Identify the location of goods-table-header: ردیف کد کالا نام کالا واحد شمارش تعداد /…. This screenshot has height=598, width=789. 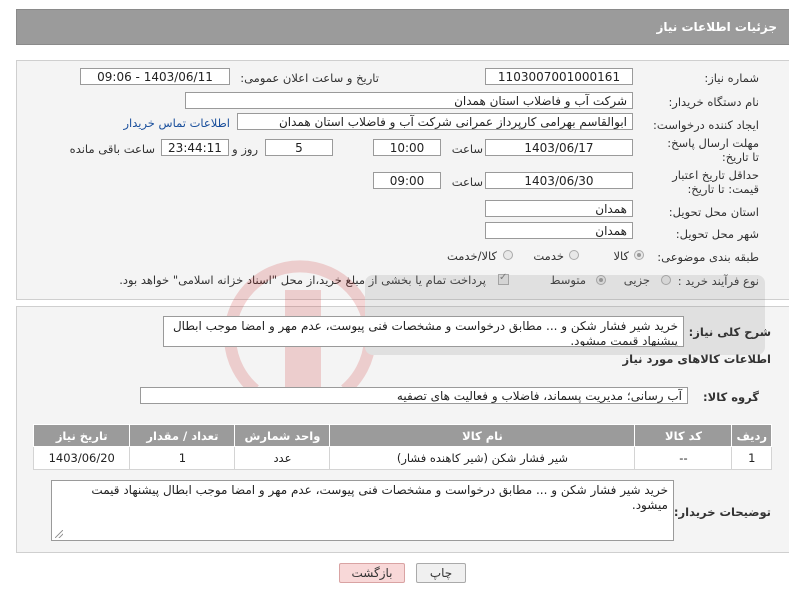
(402, 435).